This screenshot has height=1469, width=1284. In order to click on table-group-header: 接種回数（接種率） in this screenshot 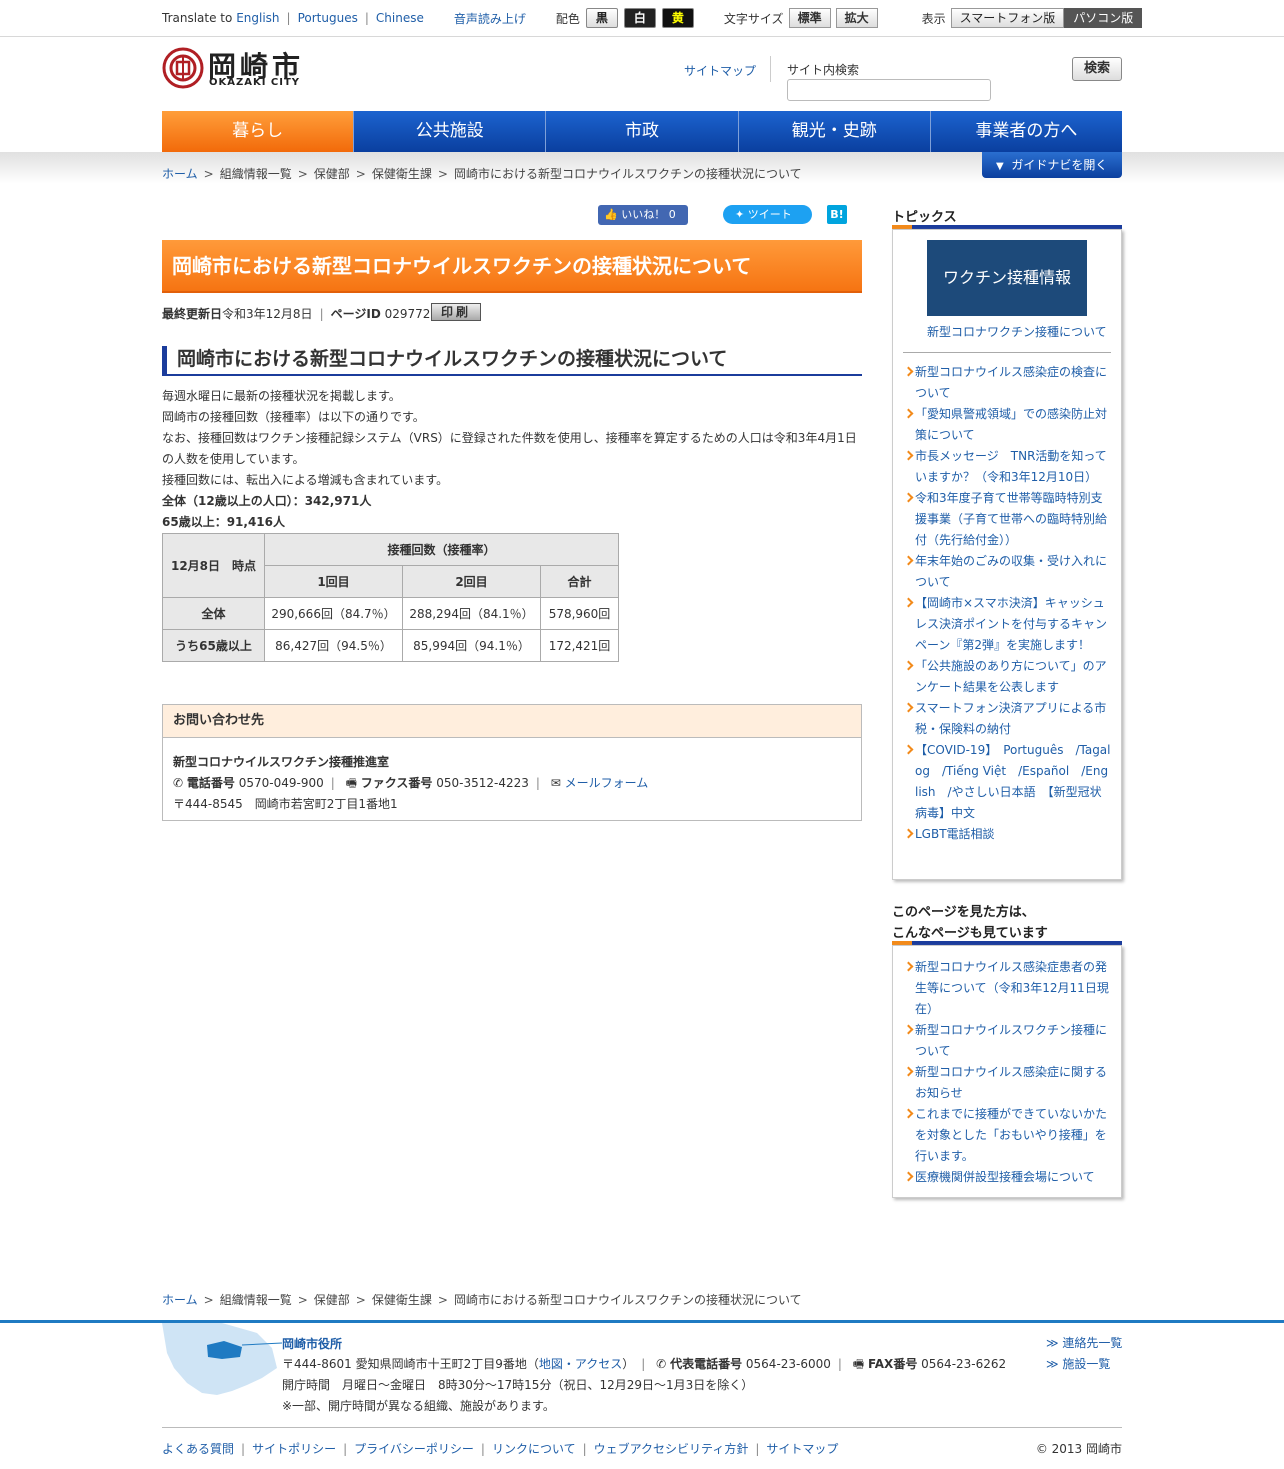, I will do `click(441, 549)`.